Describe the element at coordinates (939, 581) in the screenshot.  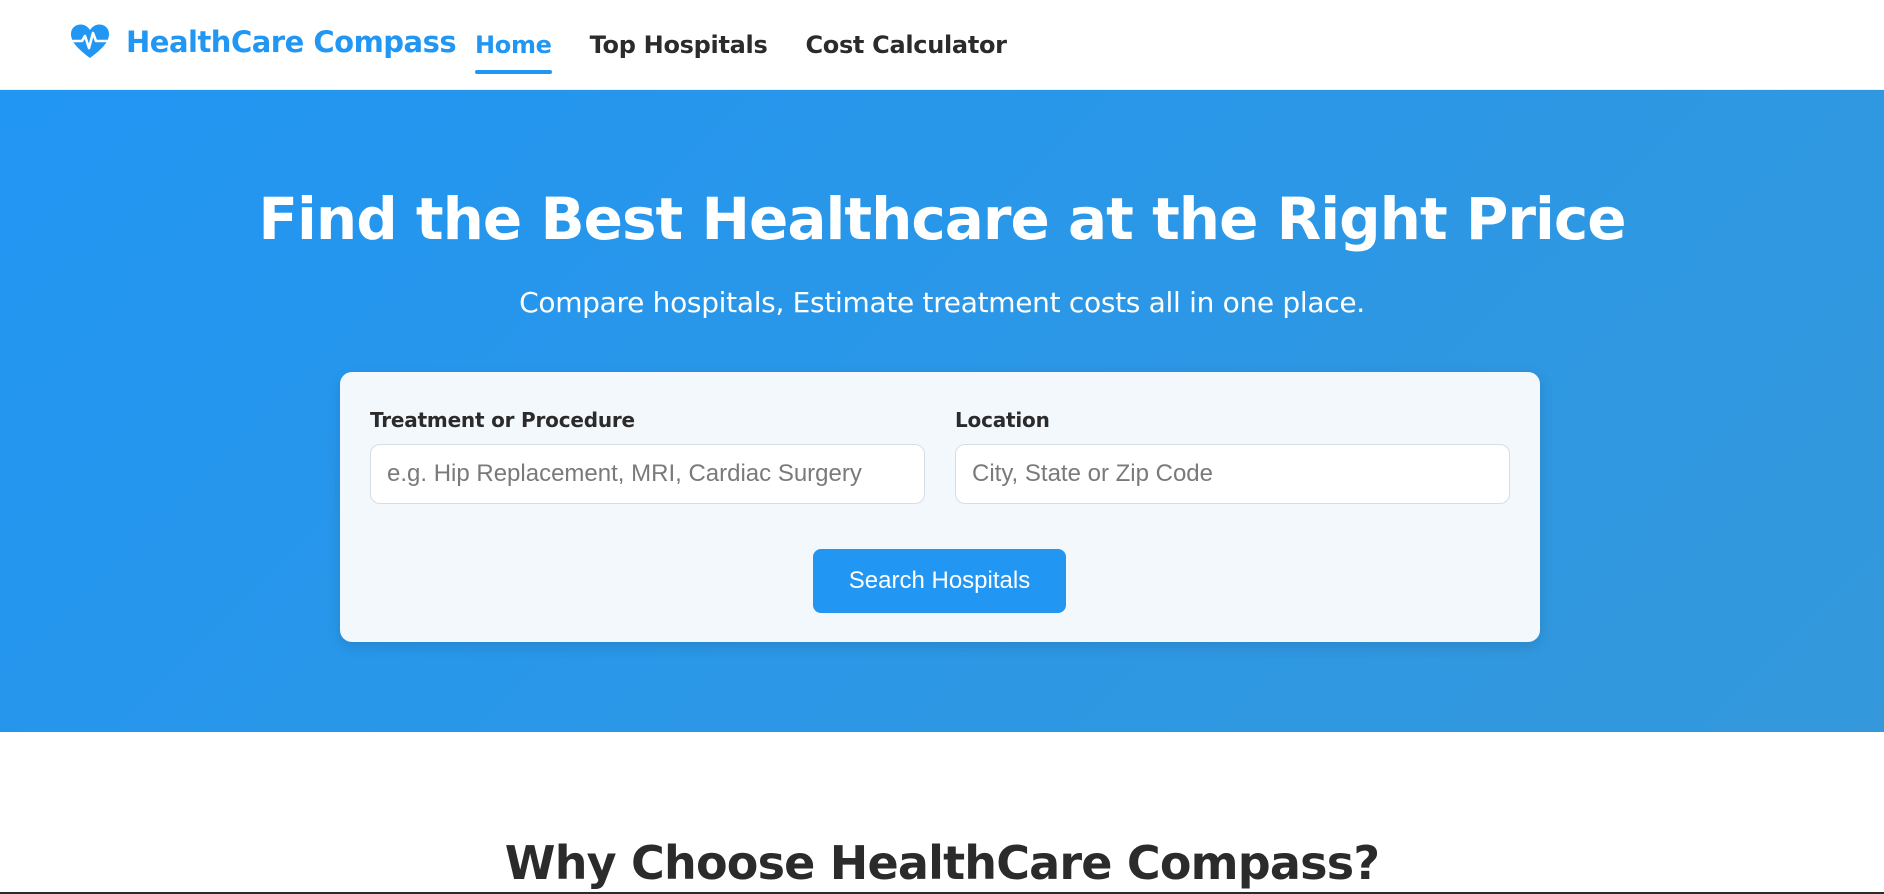
I see `search-hospitals-button: Search Hospitals` at that location.